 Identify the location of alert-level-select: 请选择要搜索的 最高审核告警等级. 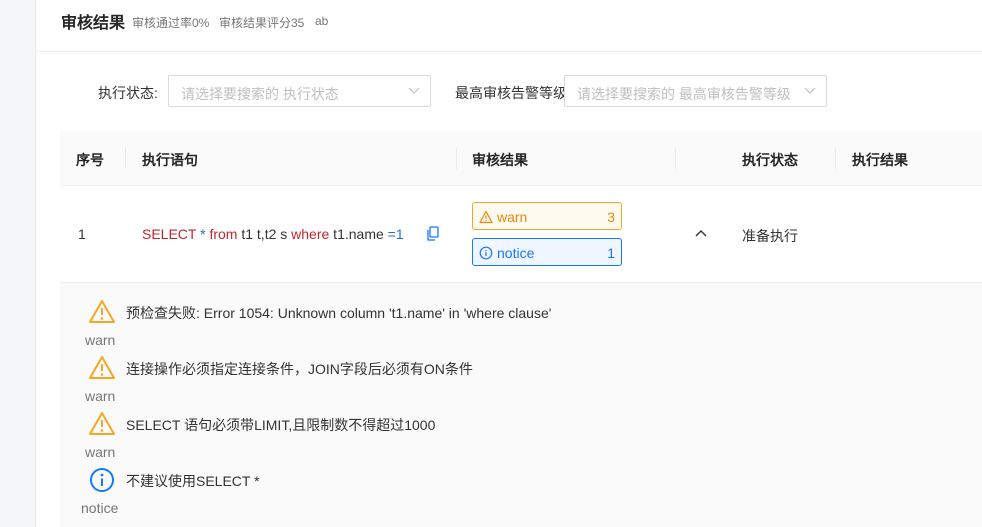
(695, 91).